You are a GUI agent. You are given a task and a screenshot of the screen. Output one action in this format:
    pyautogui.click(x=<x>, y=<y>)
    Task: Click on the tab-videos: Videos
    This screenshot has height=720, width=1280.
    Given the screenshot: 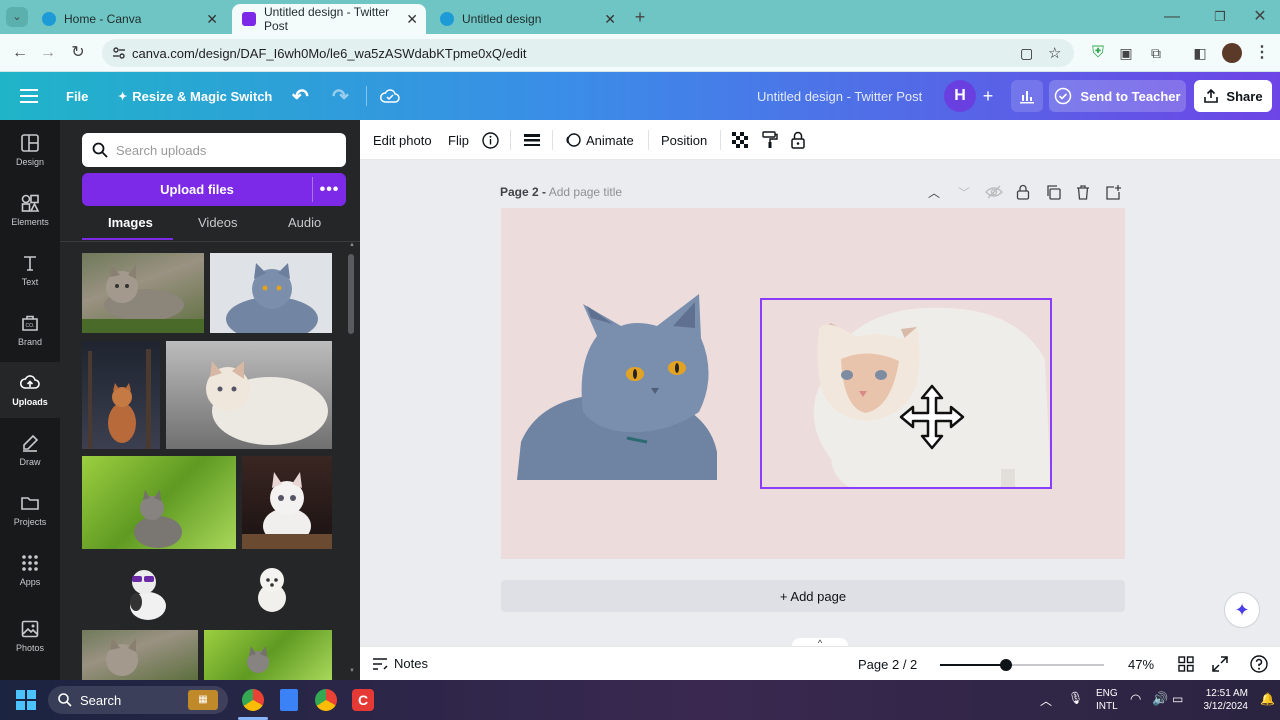 What is the action you would take?
    pyautogui.click(x=218, y=222)
    